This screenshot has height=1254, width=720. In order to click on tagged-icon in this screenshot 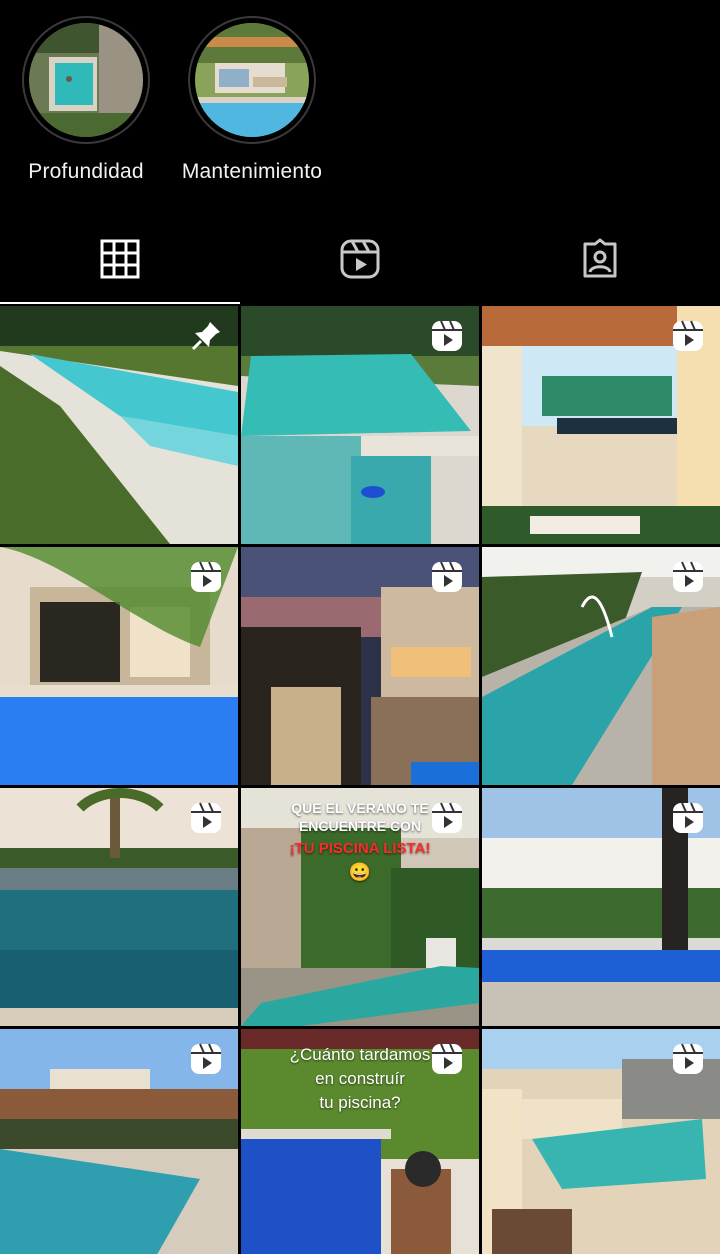, I will do `click(600, 258)`.